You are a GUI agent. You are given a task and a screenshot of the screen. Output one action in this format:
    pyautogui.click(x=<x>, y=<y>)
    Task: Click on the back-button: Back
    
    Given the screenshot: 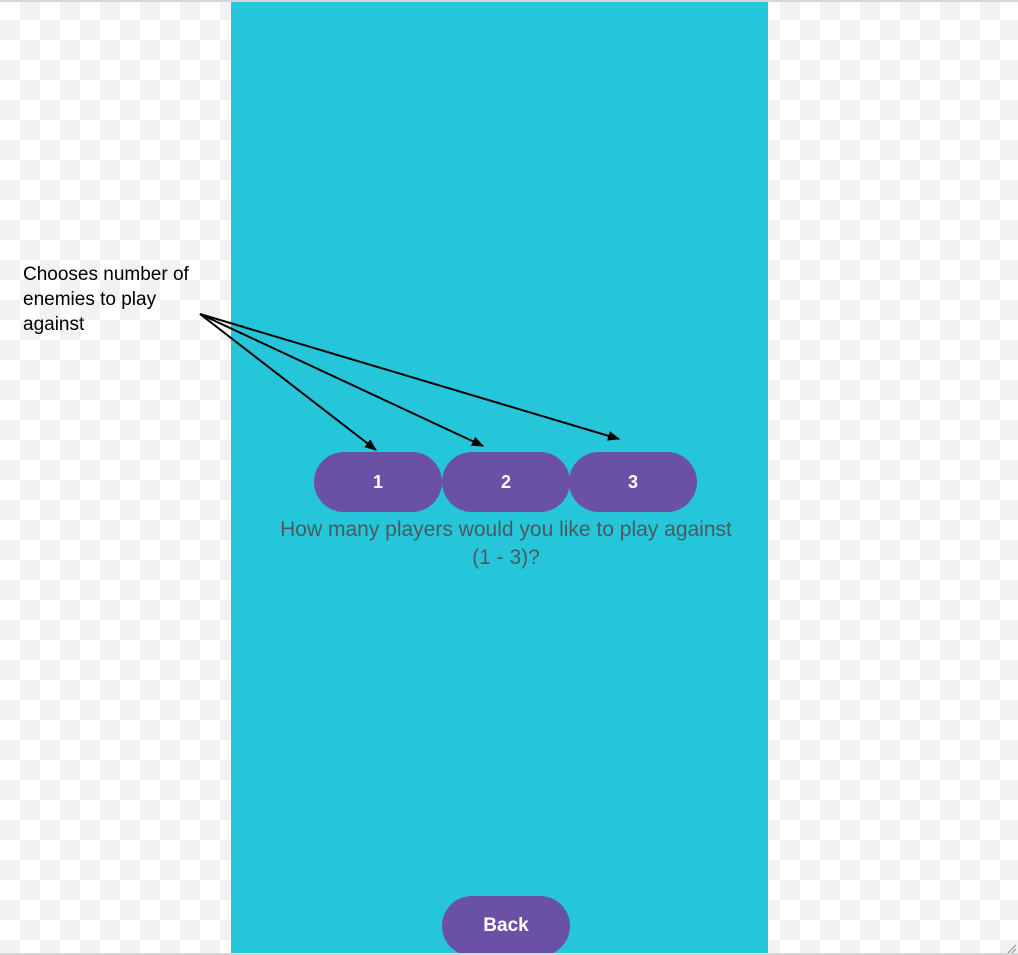 What is the action you would take?
    pyautogui.click(x=506, y=925)
    